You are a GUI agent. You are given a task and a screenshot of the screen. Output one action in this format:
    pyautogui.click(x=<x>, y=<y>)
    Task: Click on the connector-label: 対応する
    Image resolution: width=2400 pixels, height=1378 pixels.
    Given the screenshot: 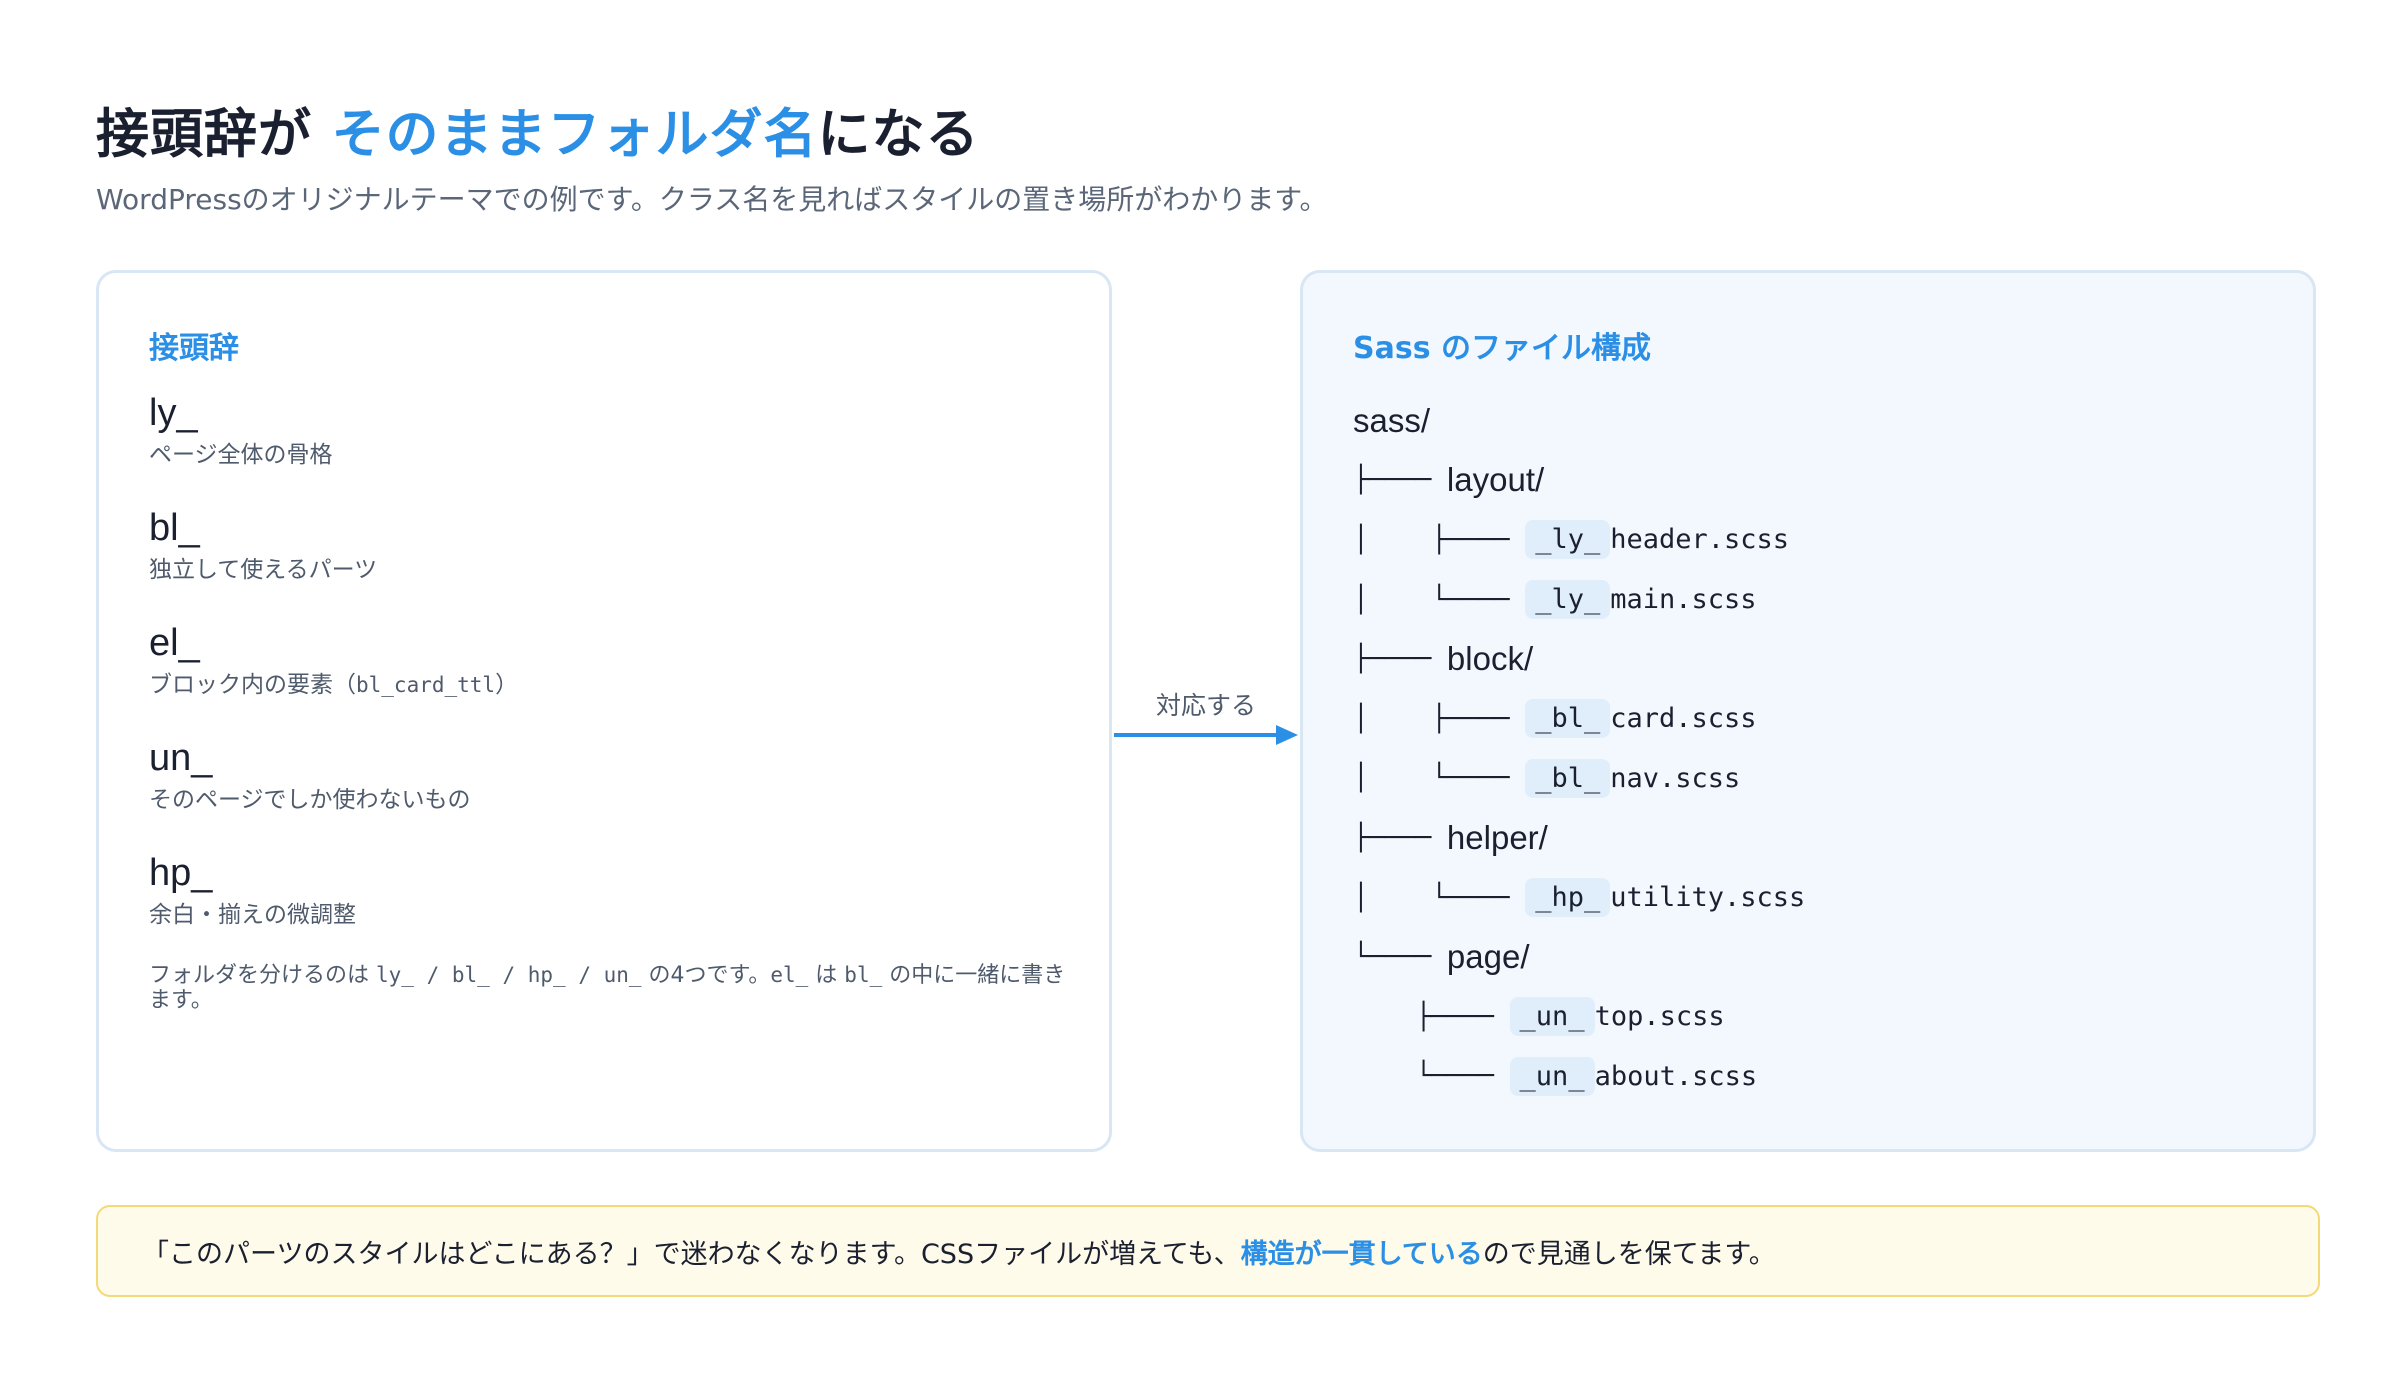 What is the action you would take?
    pyautogui.click(x=1205, y=705)
    